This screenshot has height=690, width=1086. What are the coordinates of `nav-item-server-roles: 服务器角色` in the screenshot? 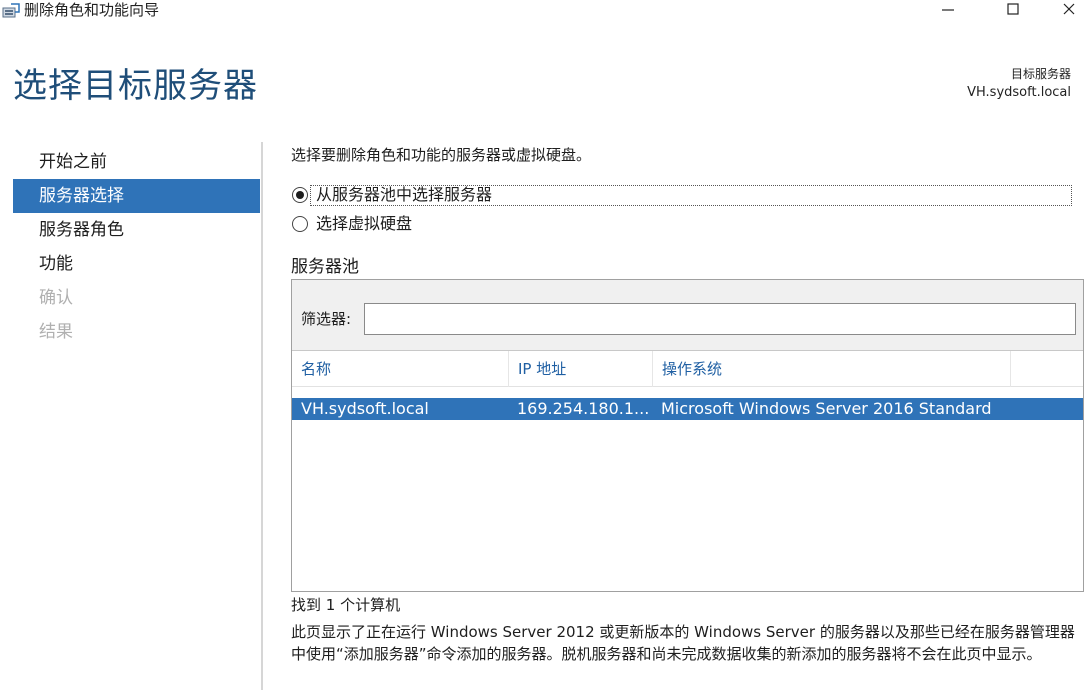 It's located at (136, 230).